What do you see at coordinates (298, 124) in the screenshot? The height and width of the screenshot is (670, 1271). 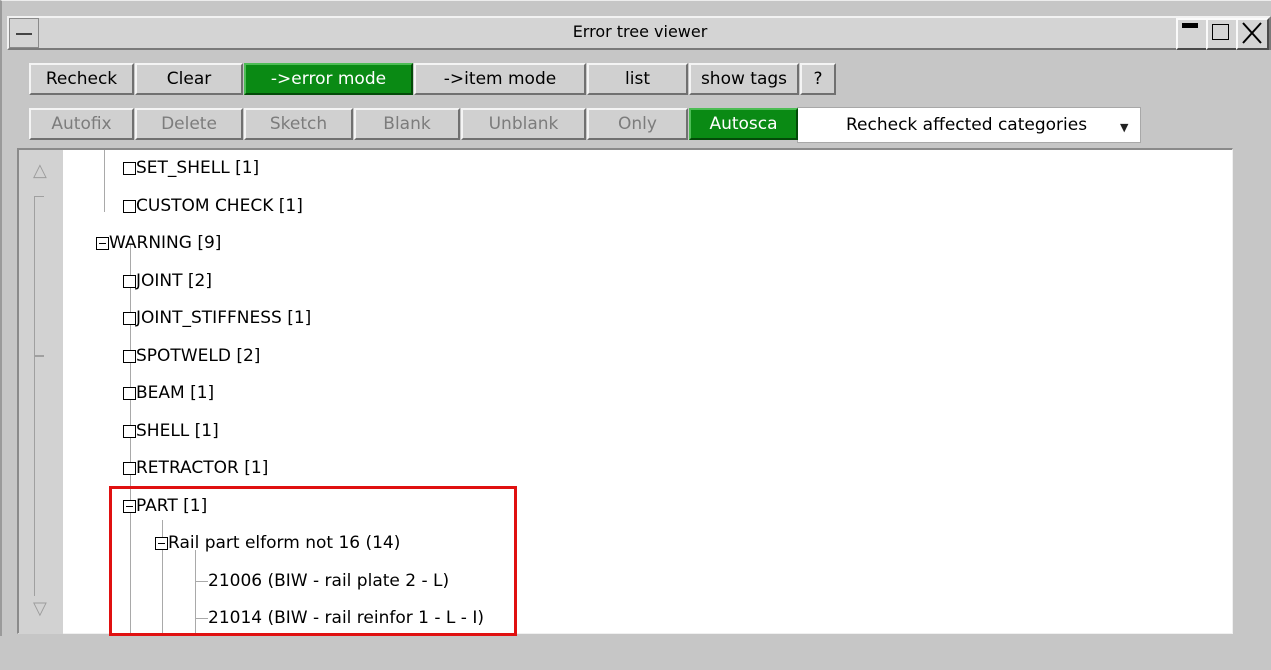 I see `sketch-button: Sketch` at bounding box center [298, 124].